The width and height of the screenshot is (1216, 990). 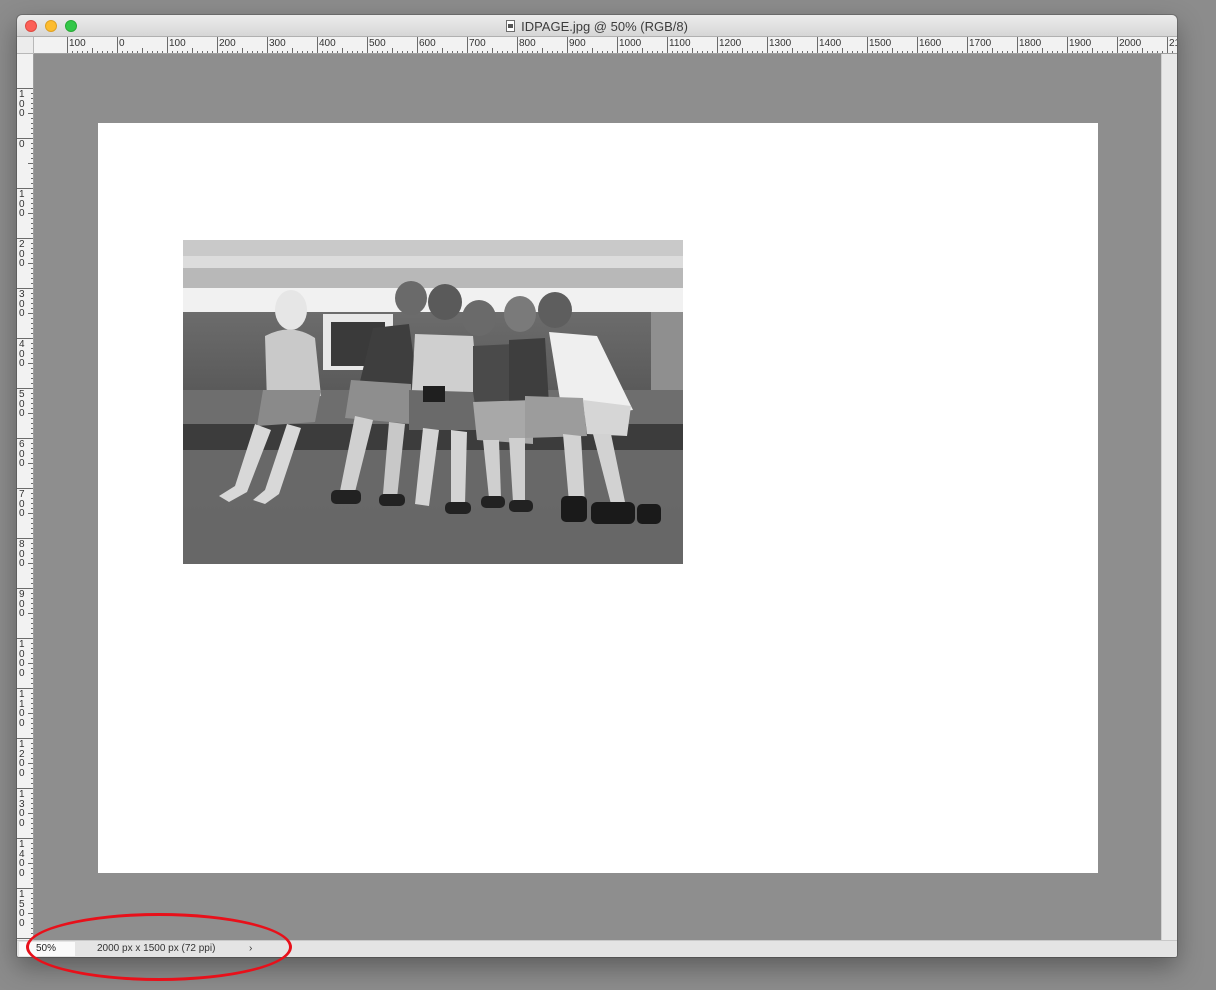 I want to click on title-group: IDPAGE.jpg @ 50% (RGB/8), so click(x=597, y=26).